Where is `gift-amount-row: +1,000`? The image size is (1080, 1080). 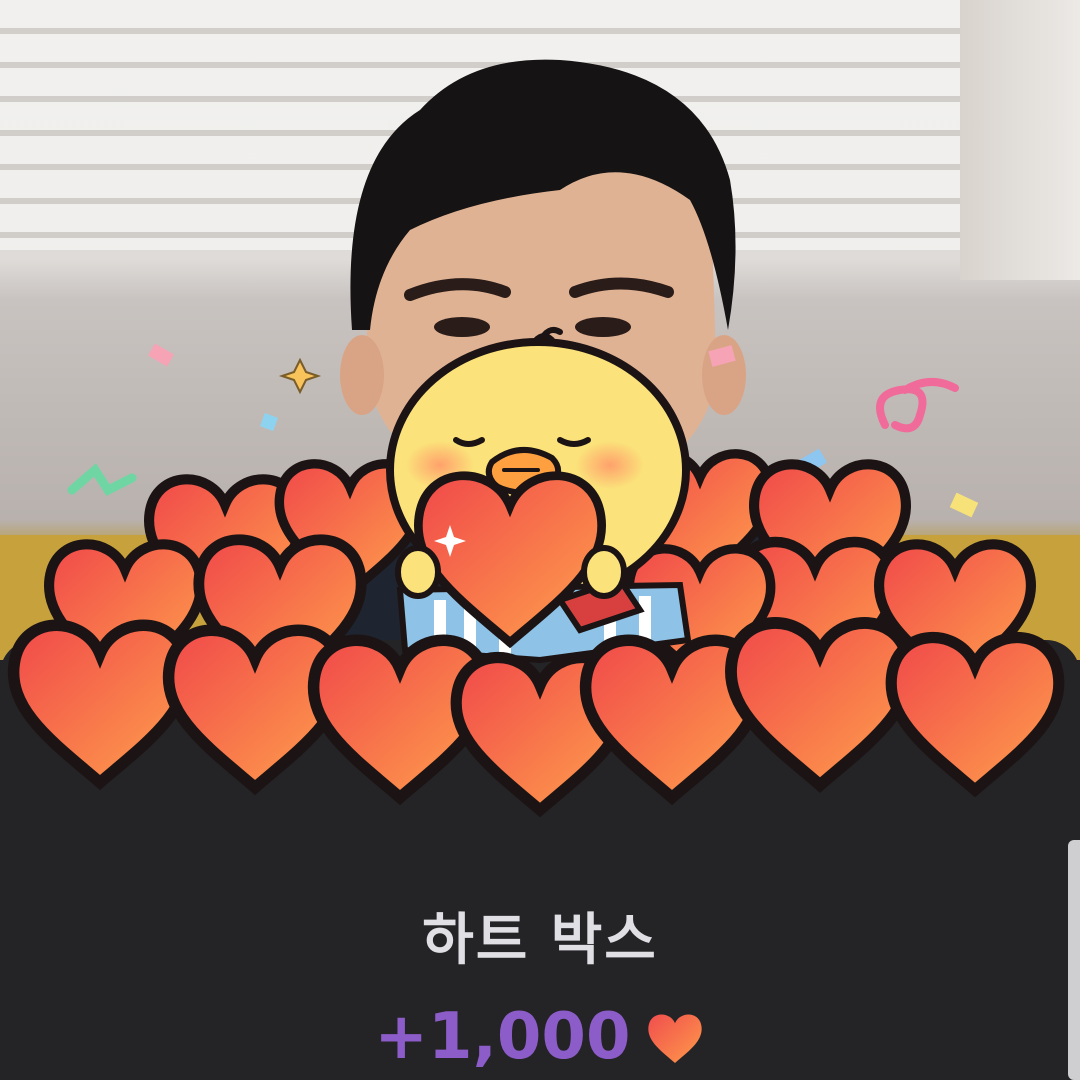 gift-amount-row: +1,000 is located at coordinates (540, 1037).